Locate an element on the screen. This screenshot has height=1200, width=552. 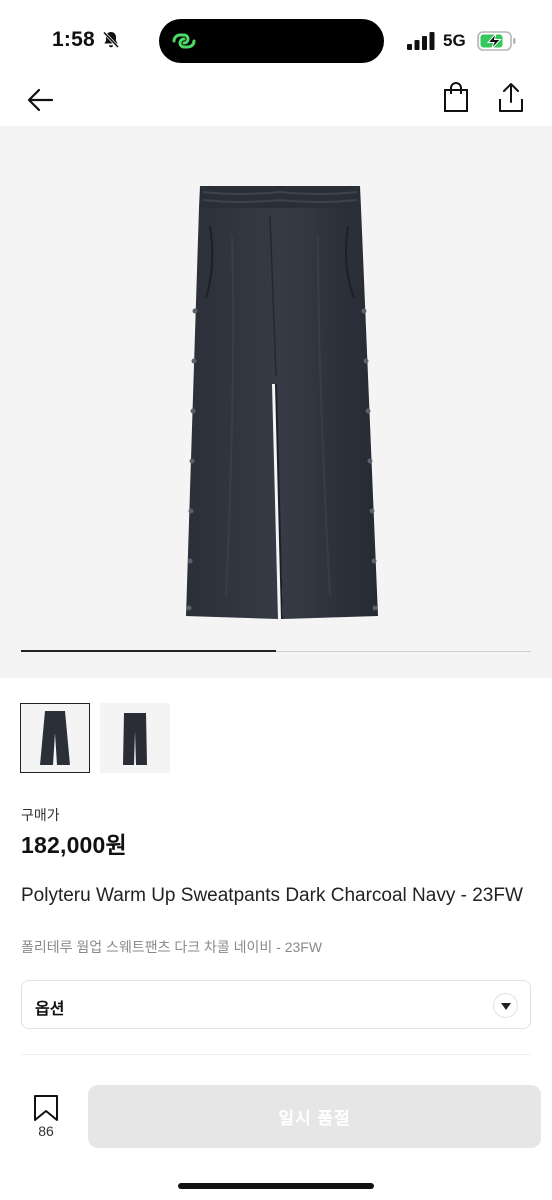
home-indicator is located at coordinates (276, 1186).